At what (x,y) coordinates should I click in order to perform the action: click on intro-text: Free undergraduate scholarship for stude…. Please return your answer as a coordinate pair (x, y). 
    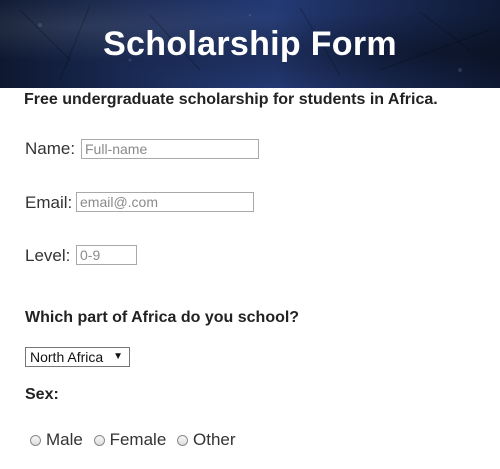
    Looking at the image, I should click on (231, 99).